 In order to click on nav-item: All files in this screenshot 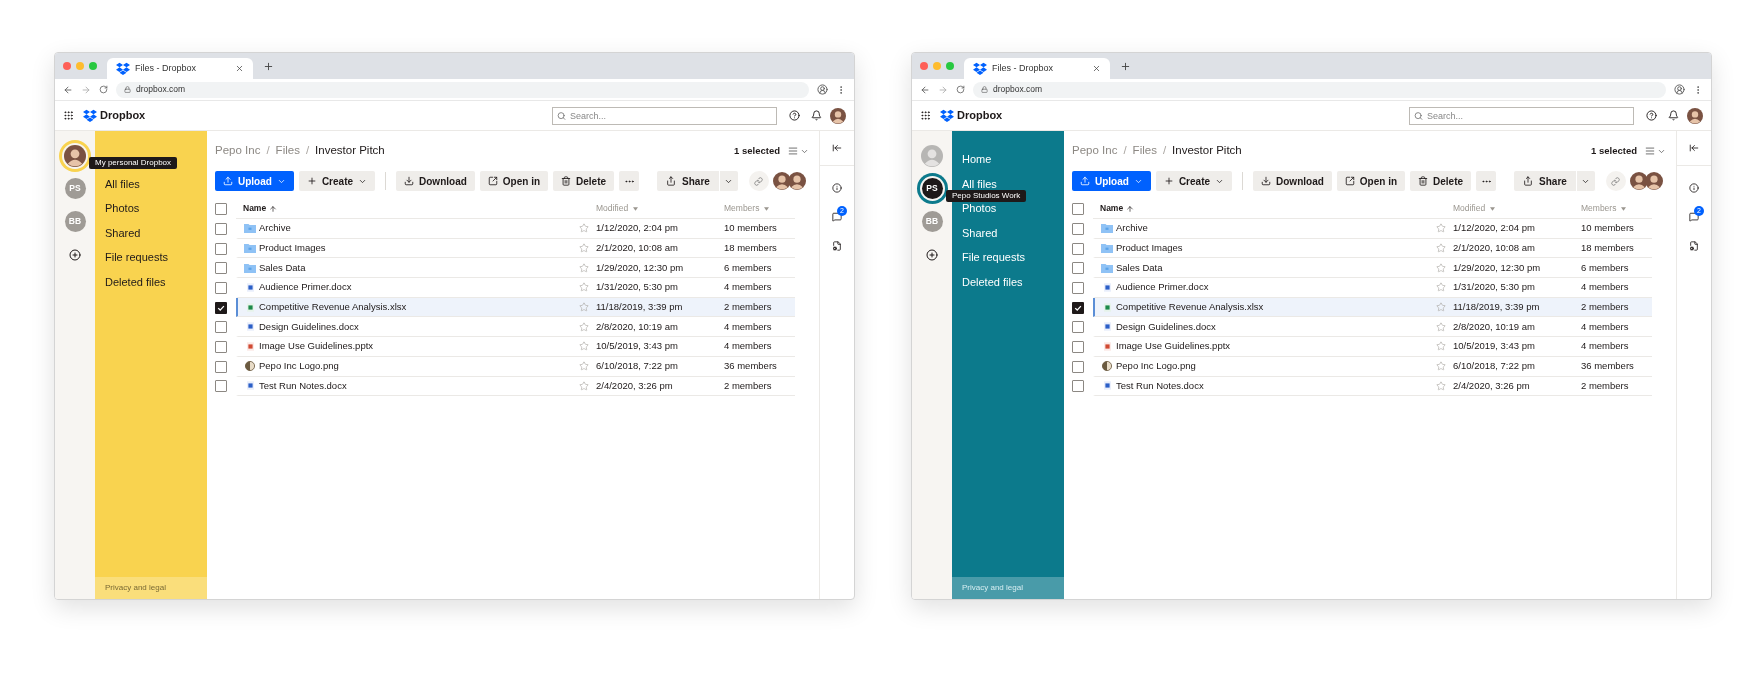, I will do `click(122, 183)`.